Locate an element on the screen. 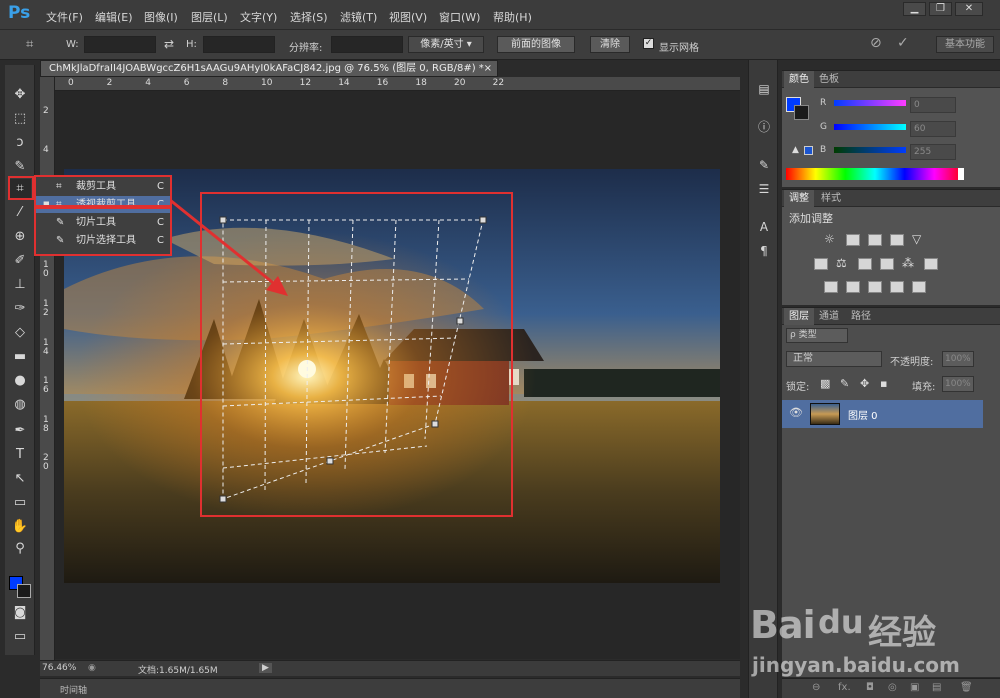 Image resolution: width=1000 pixels, height=698 pixels. blur-tool-icon: ● is located at coordinates (20, 381).